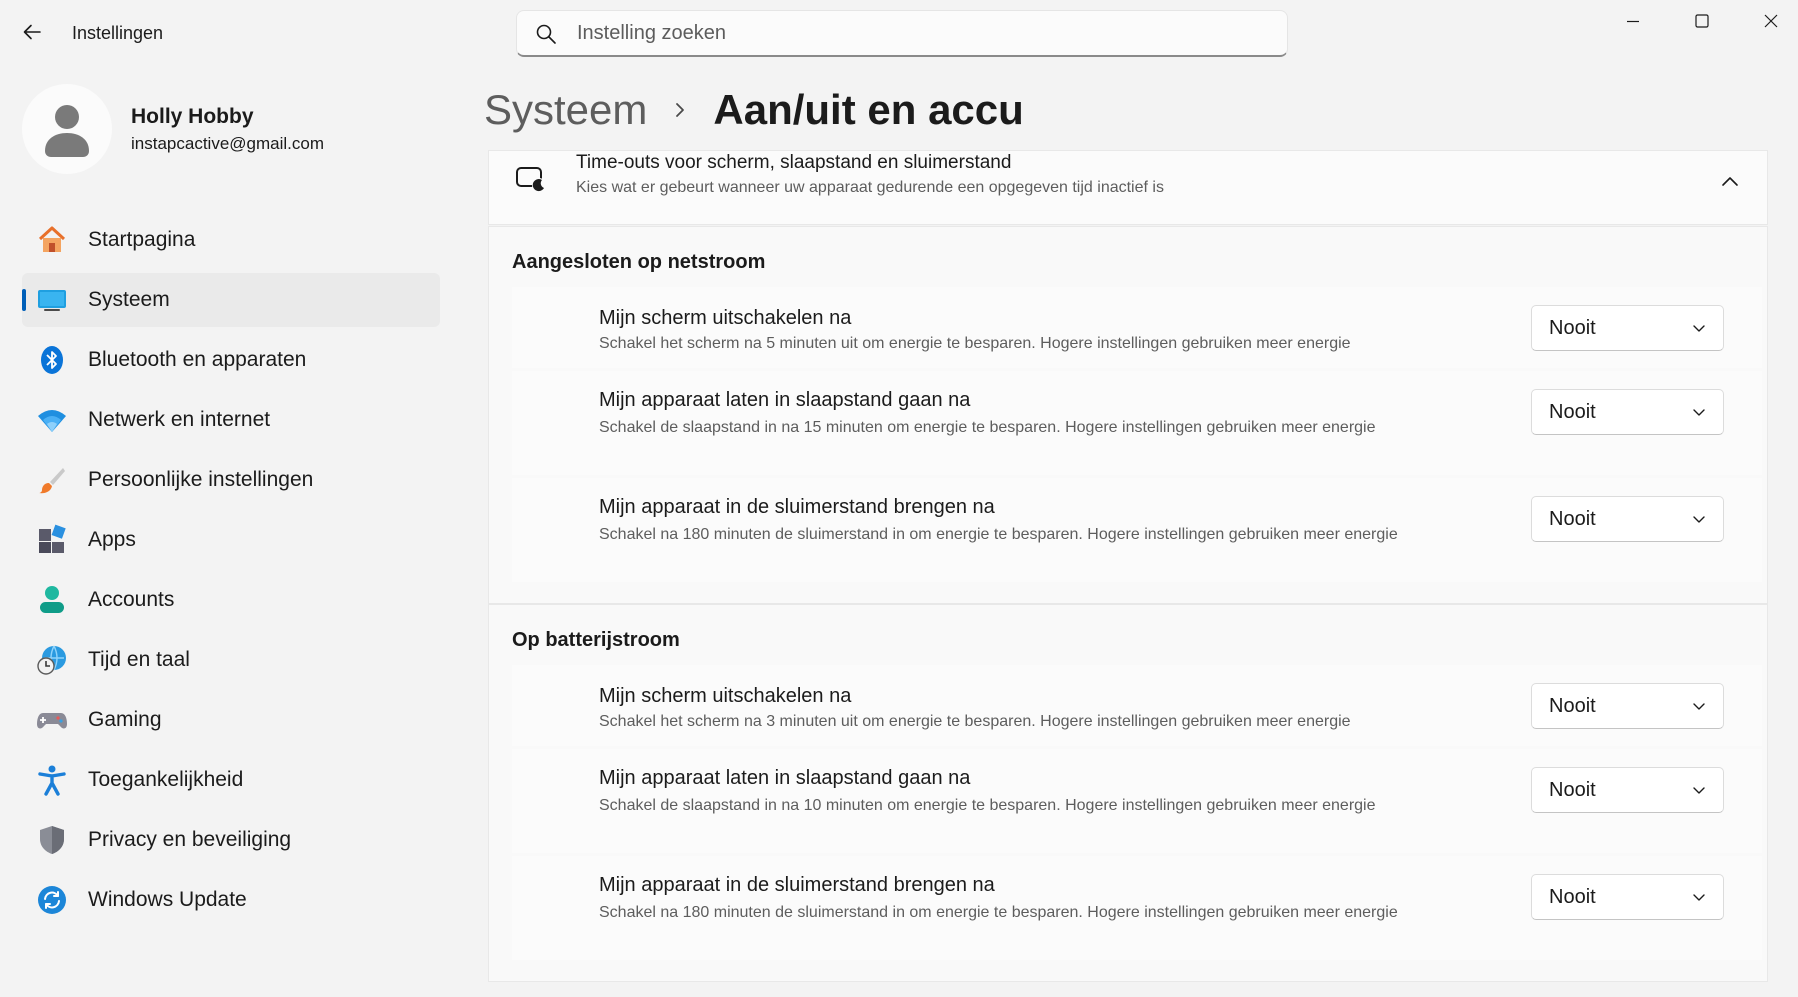 The width and height of the screenshot is (1798, 997). Describe the element at coordinates (125, 719) in the screenshot. I see `sidebar-item-label: Gaming` at that location.